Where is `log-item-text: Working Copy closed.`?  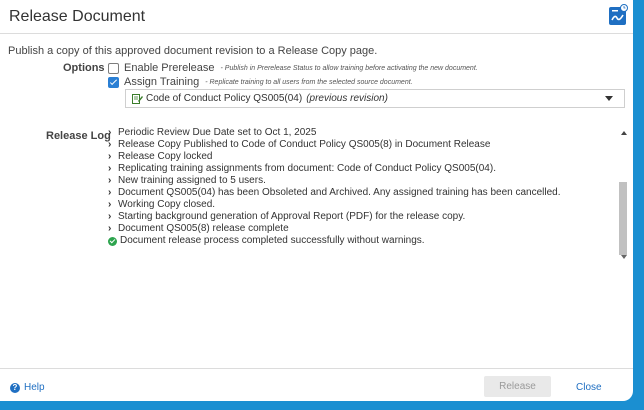 log-item-text: Working Copy closed. is located at coordinates (167, 204).